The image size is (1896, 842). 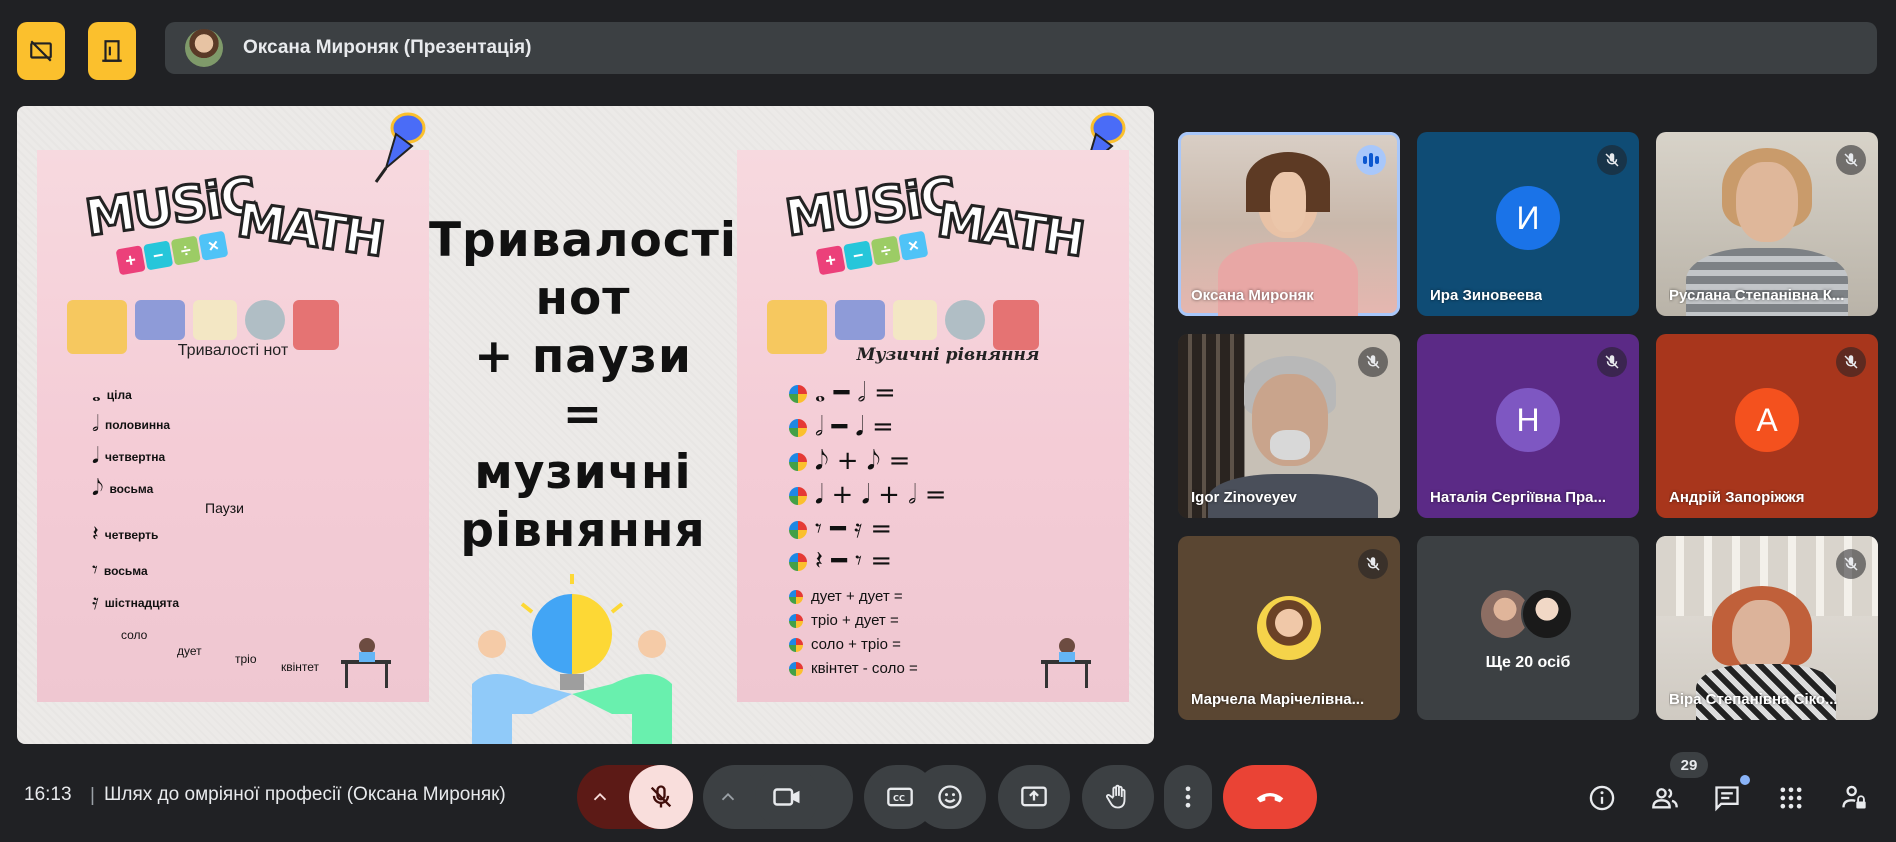 I want to click on captions-icon: CC, so click(x=900, y=797).